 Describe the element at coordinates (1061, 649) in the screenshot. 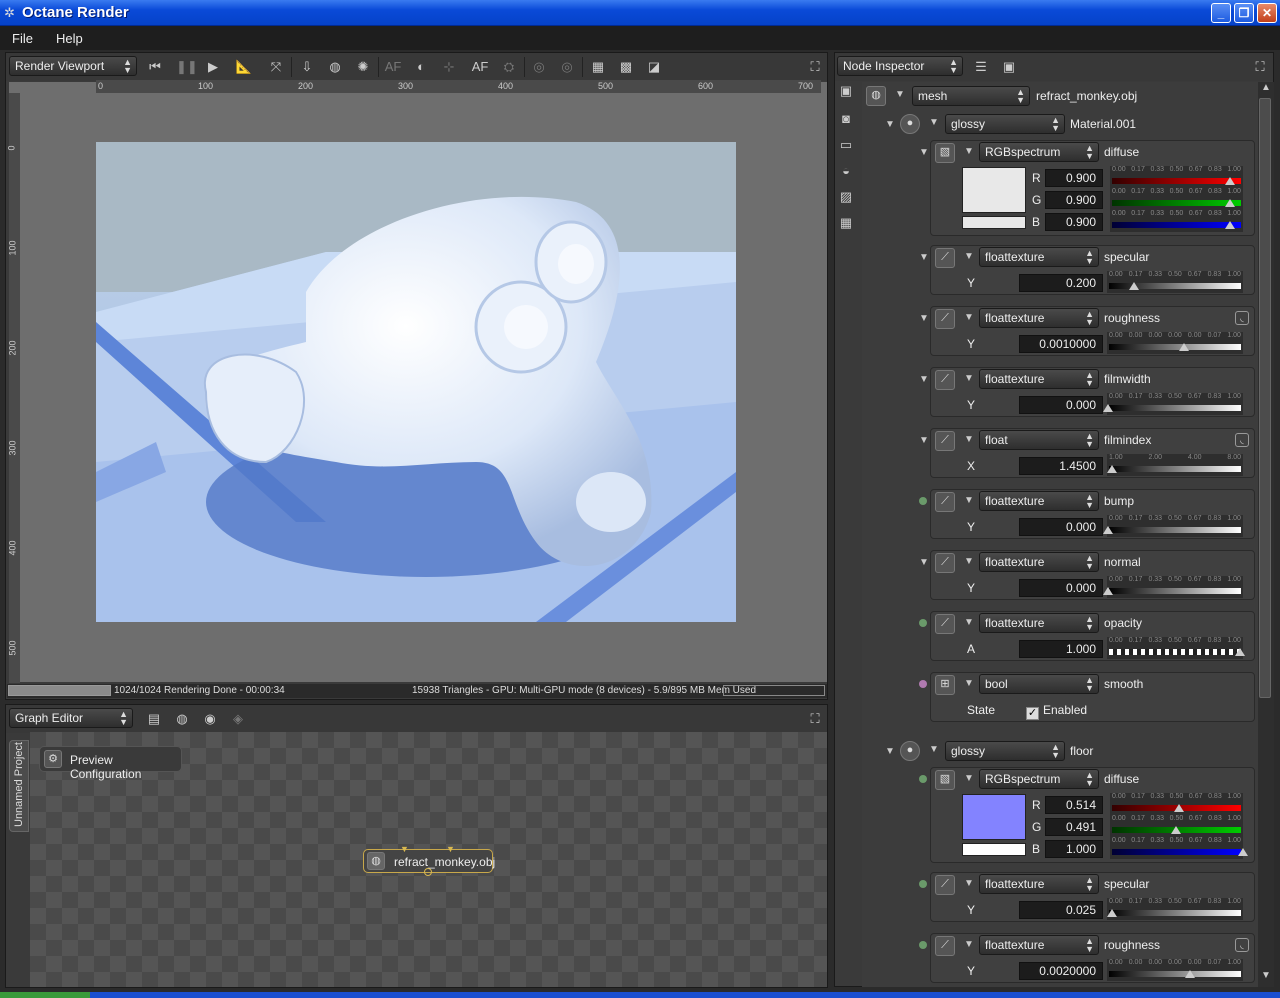

I see `opacity-value-field: 1.000` at that location.